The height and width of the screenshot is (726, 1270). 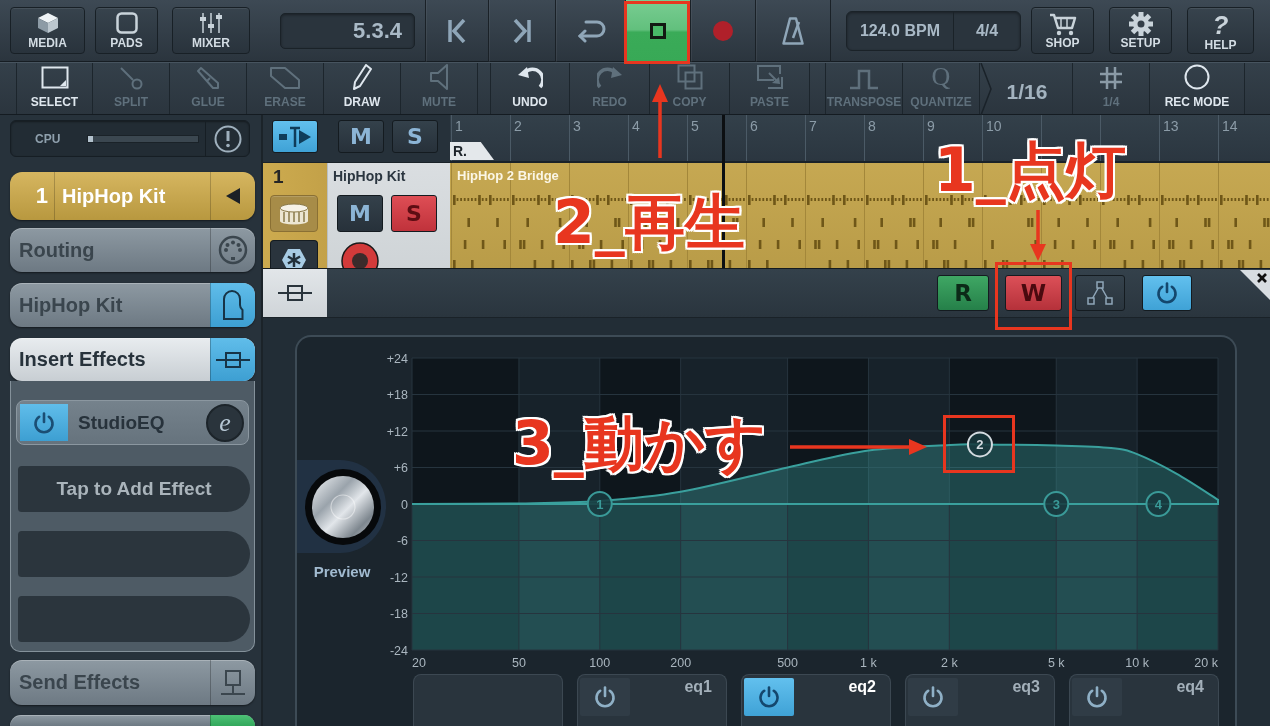 I want to click on preview-label: Preview, so click(x=342, y=571).